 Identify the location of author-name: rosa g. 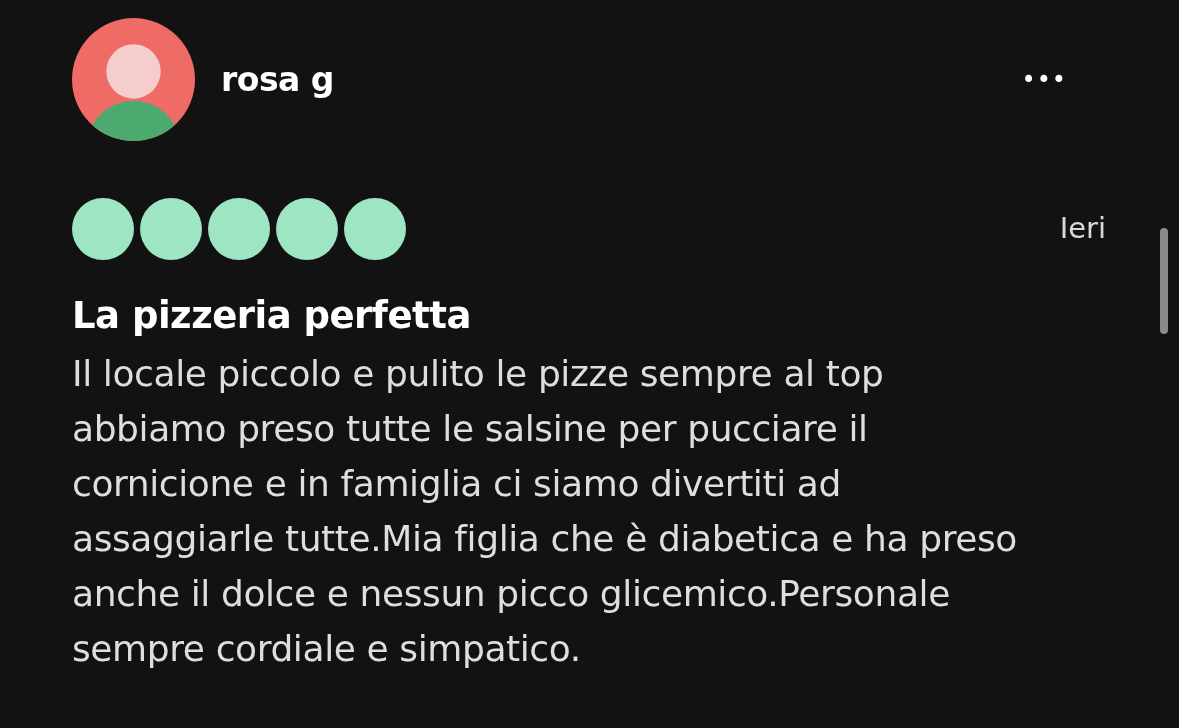
(277, 79).